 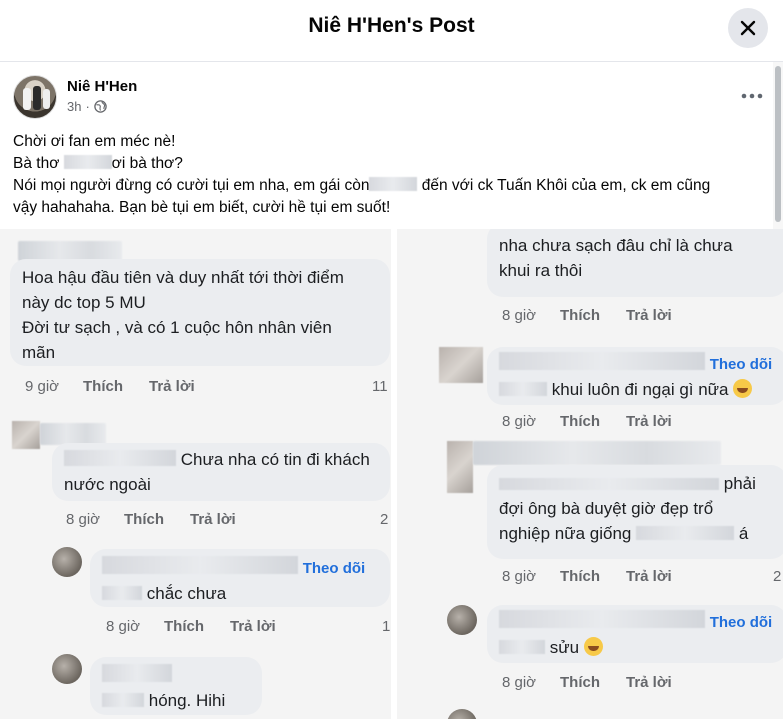 What do you see at coordinates (743, 533) in the screenshot?
I see `comment-text: á` at bounding box center [743, 533].